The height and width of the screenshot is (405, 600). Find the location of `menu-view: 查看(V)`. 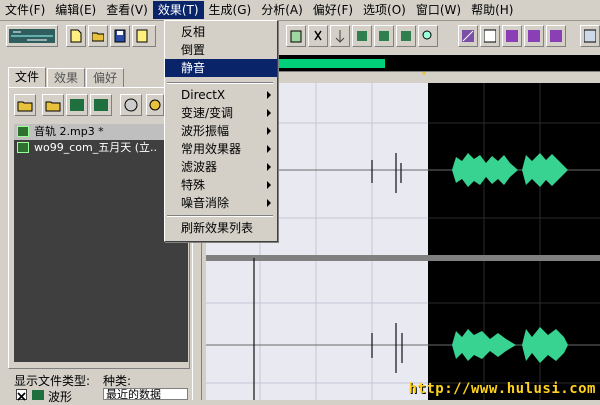

menu-view: 查看(V) is located at coordinates (127, 10).